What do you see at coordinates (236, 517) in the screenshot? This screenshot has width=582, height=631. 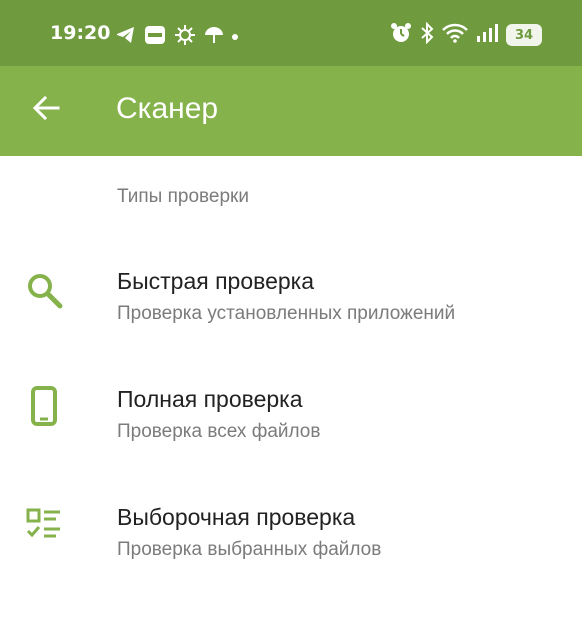 I see `custom-scan-title: Выборочная проверка` at bounding box center [236, 517].